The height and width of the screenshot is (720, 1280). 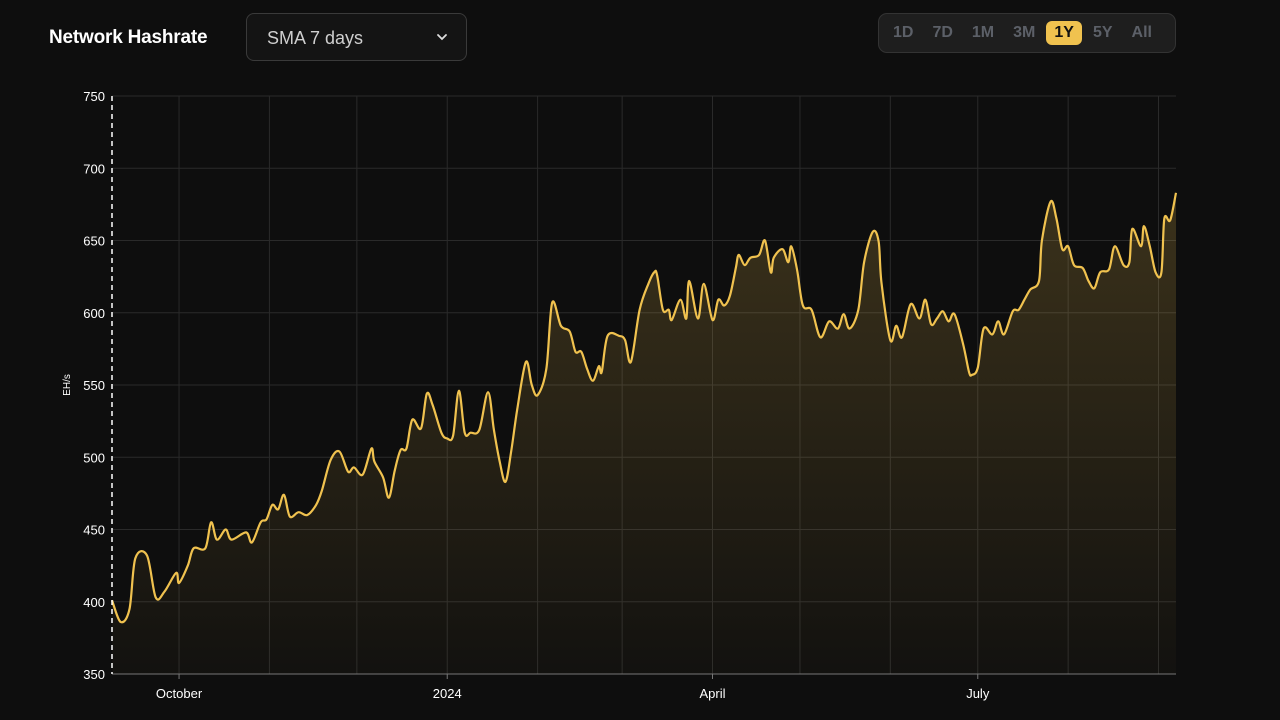 I want to click on y-tick-label: 350, so click(x=94, y=674).